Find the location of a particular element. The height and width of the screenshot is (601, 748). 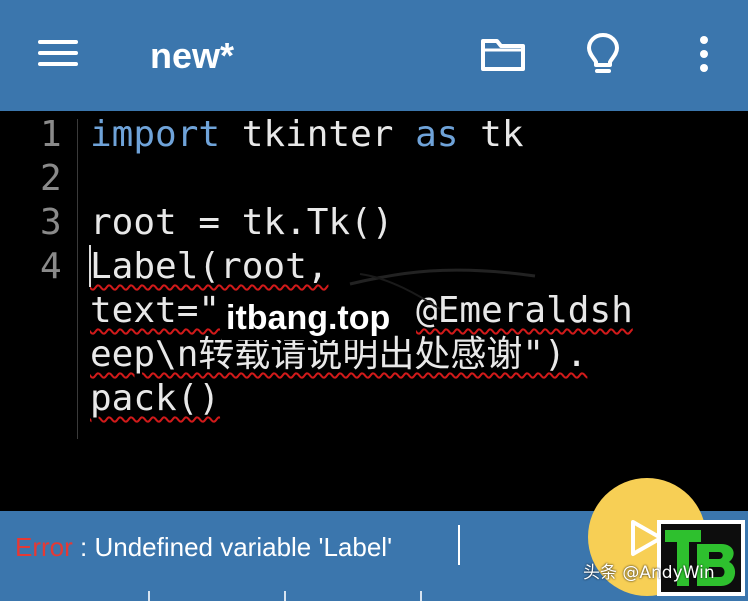

code-line-4-pack: pack() is located at coordinates (155, 398).